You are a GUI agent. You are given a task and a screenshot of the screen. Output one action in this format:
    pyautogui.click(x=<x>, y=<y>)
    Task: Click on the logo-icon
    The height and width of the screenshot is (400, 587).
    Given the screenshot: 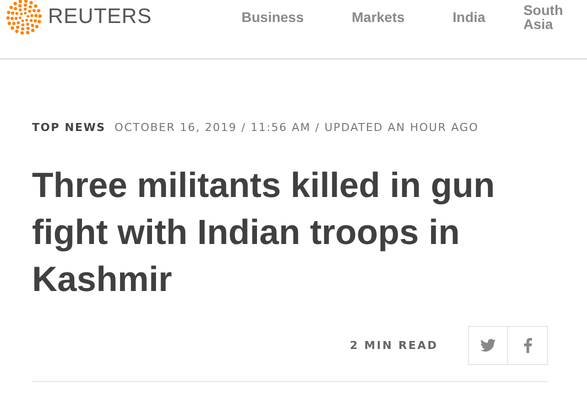 What is the action you would take?
    pyautogui.click(x=24, y=17)
    